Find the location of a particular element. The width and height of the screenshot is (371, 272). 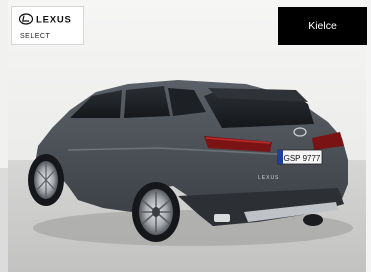

lexus-l-emblem-icon: LEXUS is located at coordinates (45, 19).